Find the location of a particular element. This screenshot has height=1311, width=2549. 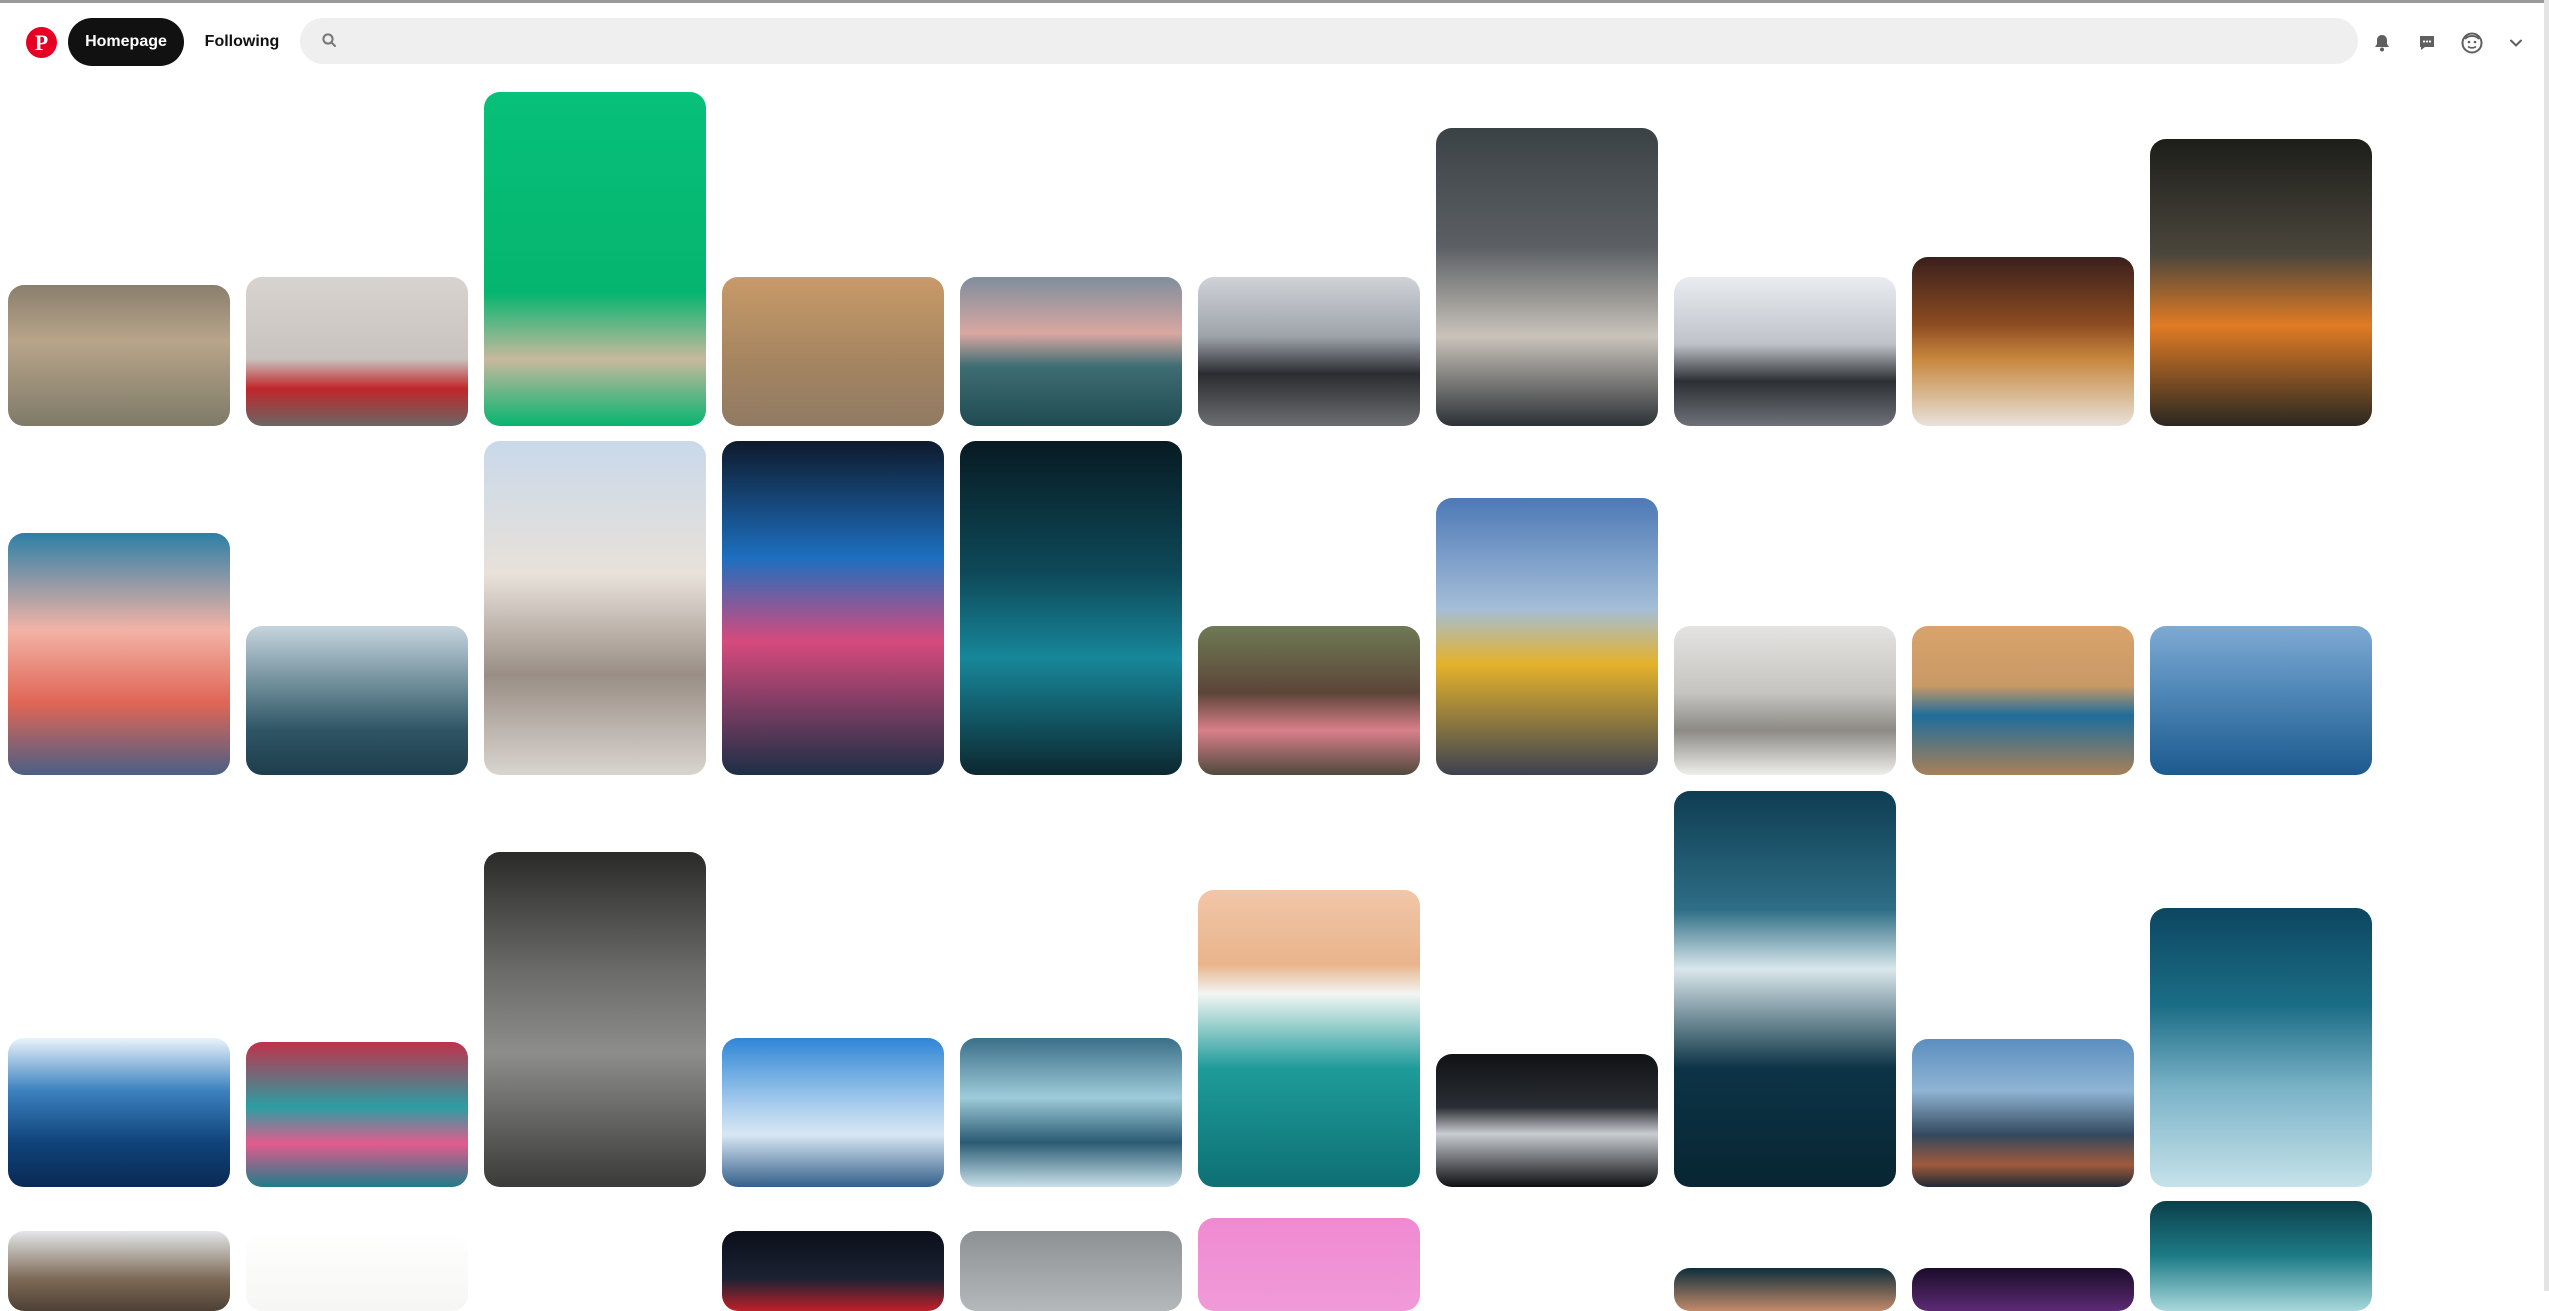

pinterest-logo-icon: P is located at coordinates (41, 42).